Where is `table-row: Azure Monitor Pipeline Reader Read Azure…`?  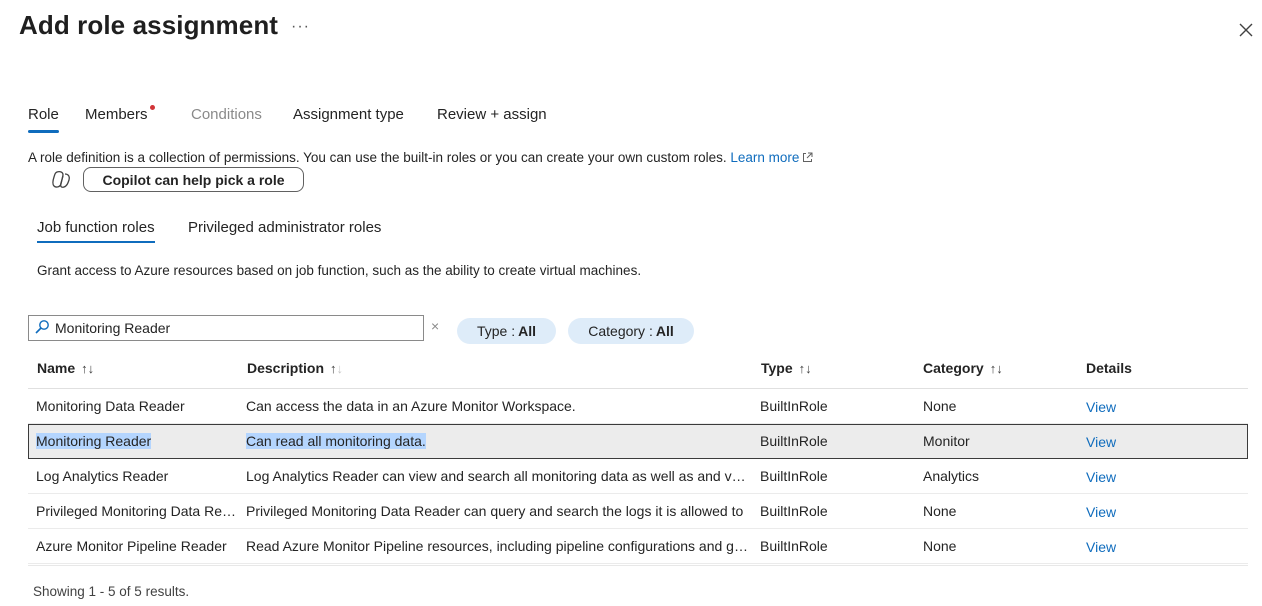
table-row: Azure Monitor Pipeline Reader Read Azure… is located at coordinates (638, 546).